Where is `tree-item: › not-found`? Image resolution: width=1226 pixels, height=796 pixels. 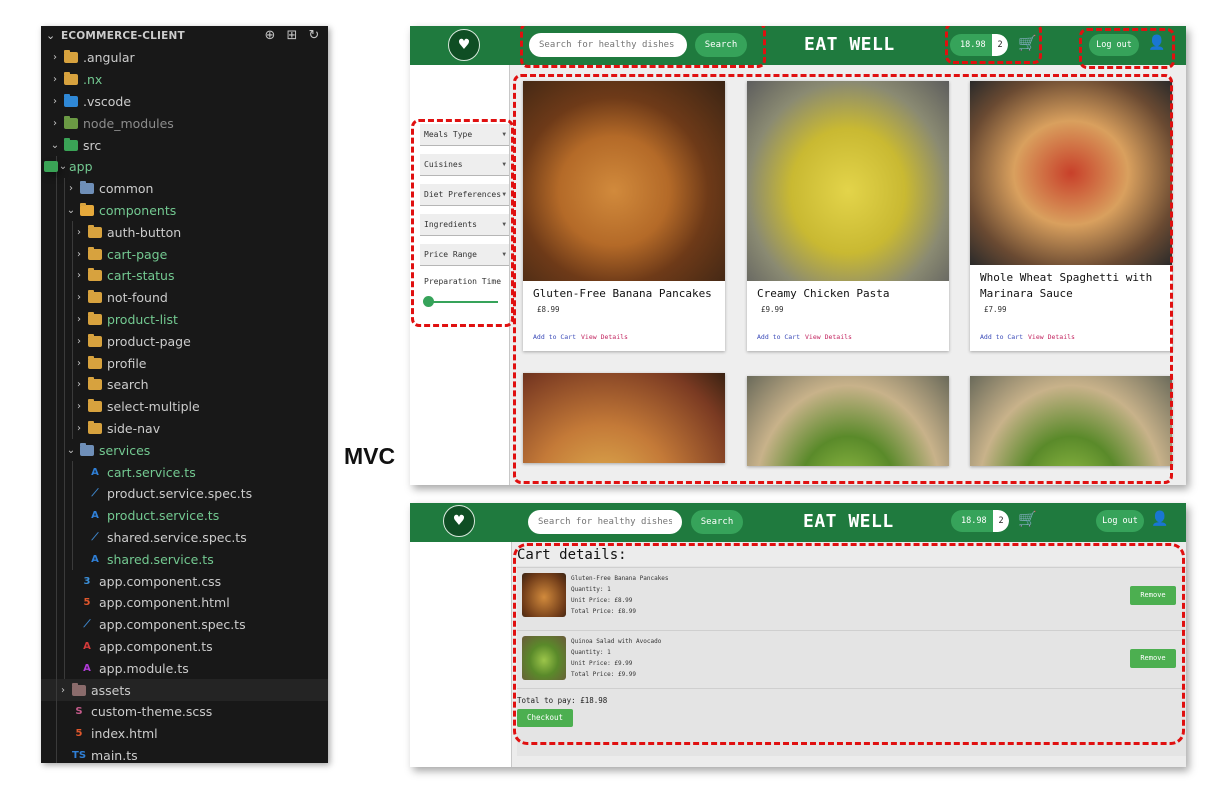 tree-item: › not-found is located at coordinates (184, 297).